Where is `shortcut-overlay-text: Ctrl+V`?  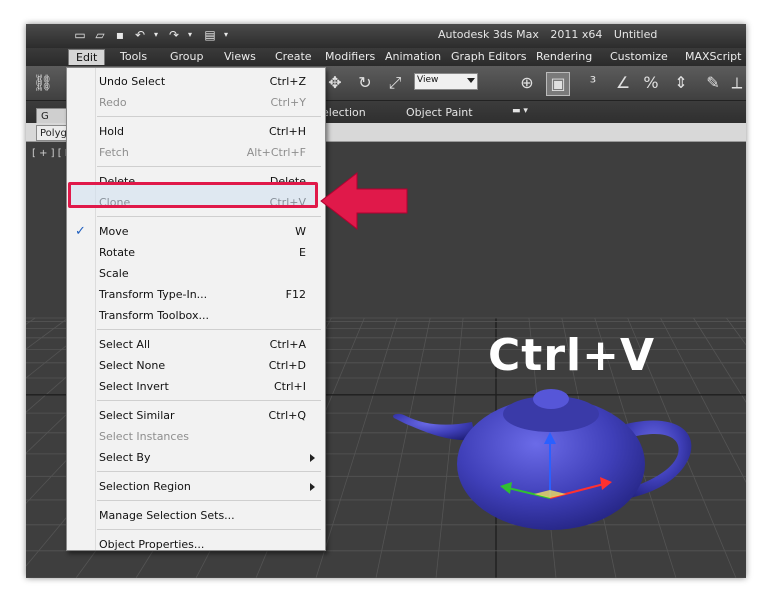 shortcut-overlay-text: Ctrl+V is located at coordinates (572, 355).